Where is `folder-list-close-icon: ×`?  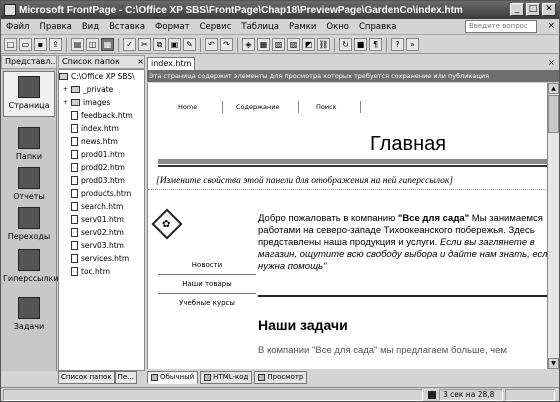 folder-list-close-icon: × is located at coordinates (140, 62).